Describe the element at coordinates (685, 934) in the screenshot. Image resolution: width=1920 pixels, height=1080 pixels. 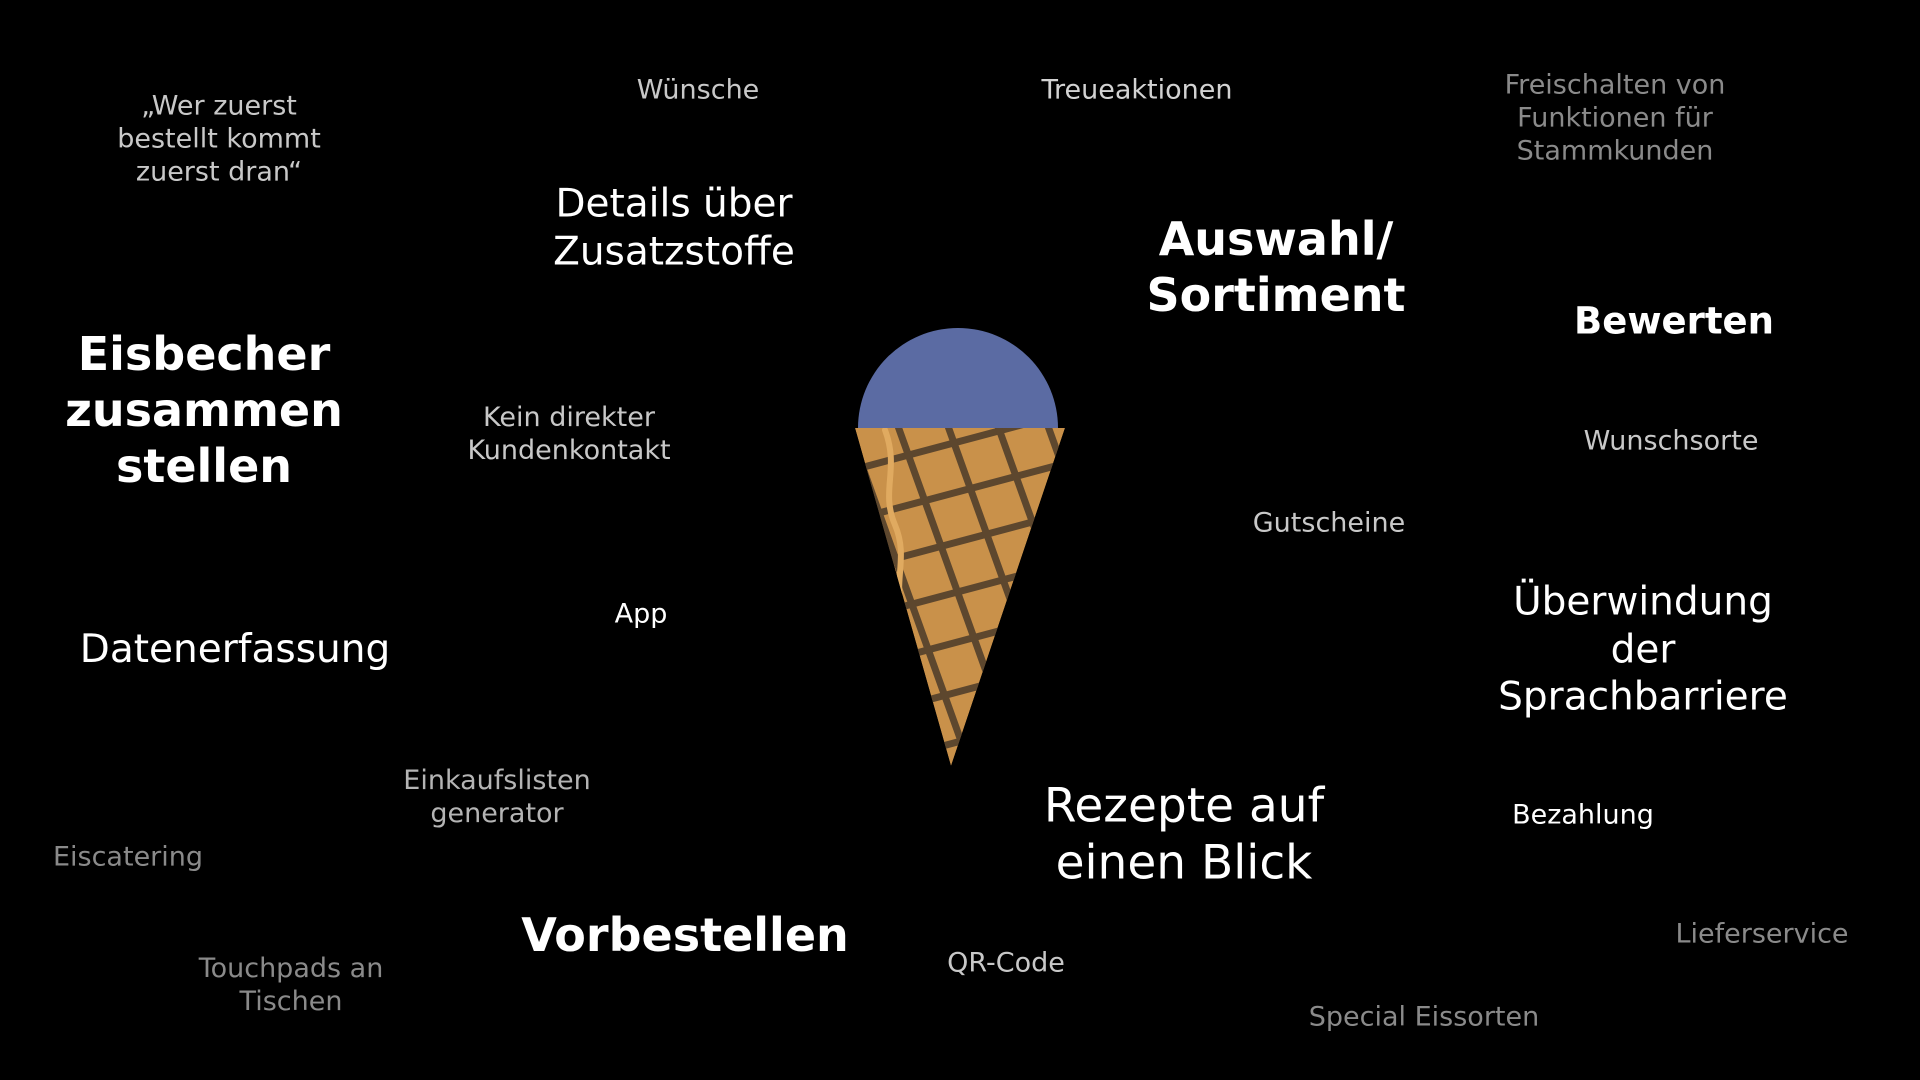
I see `word-vorbestellen: Vorbestellen` at that location.